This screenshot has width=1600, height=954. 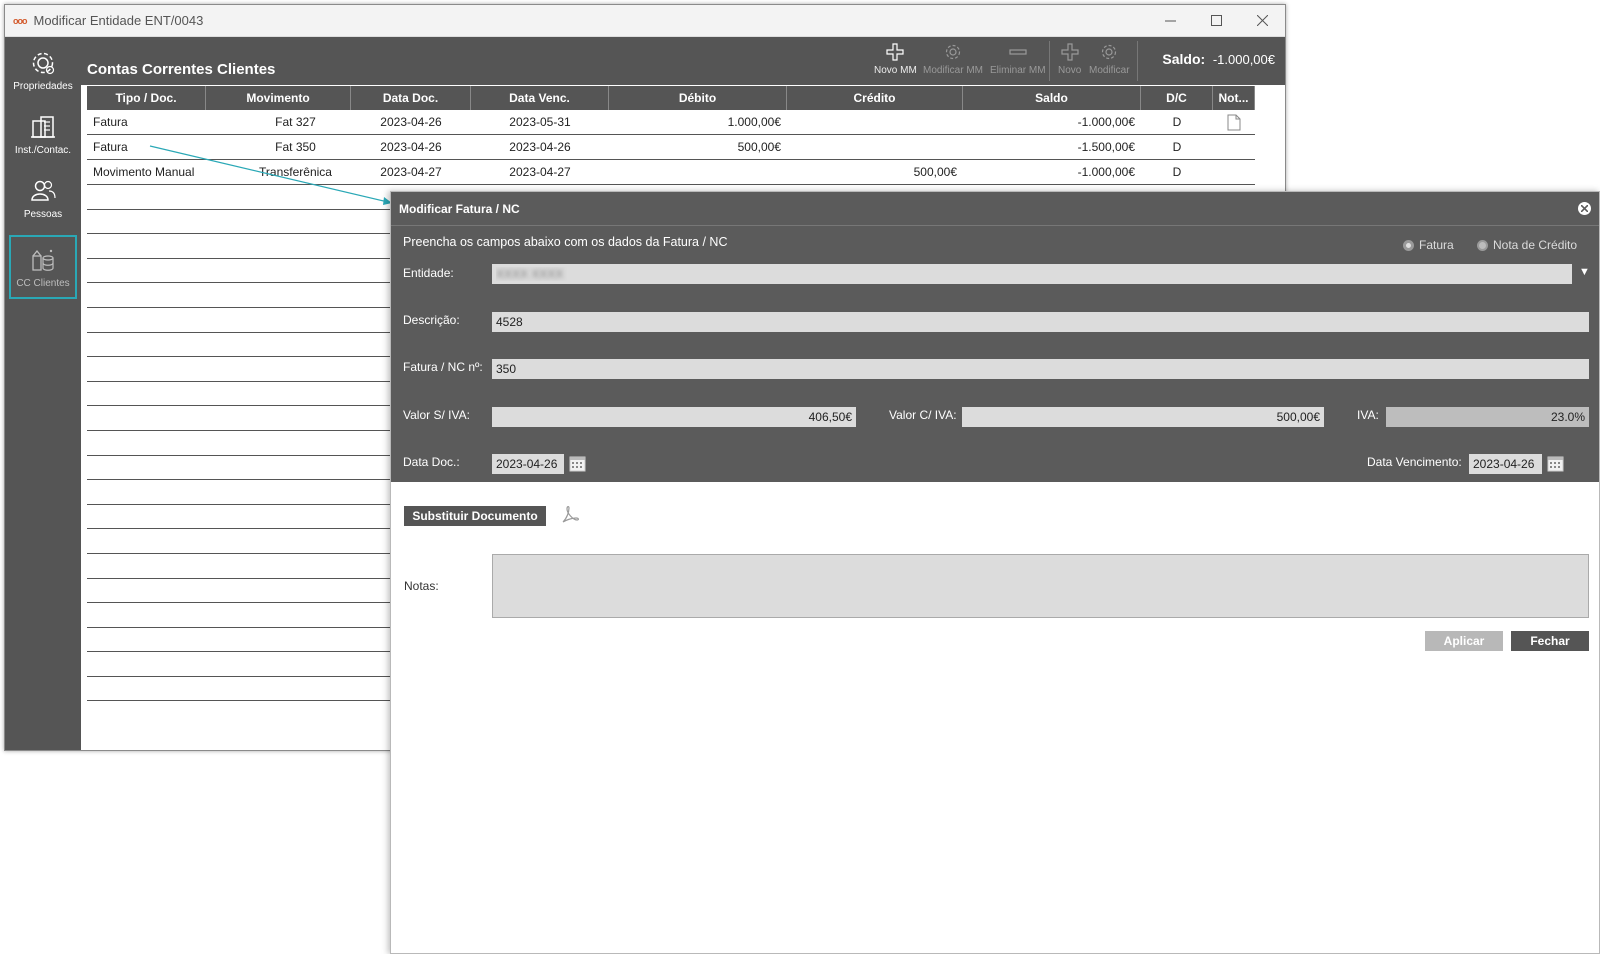 I want to click on cell-debito, so click(x=698, y=172).